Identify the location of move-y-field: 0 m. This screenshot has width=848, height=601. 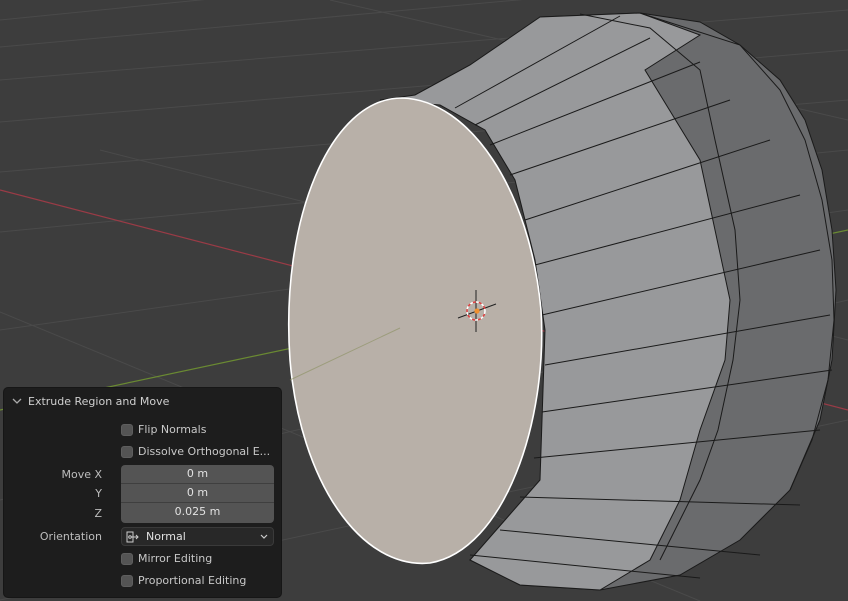
(197, 493).